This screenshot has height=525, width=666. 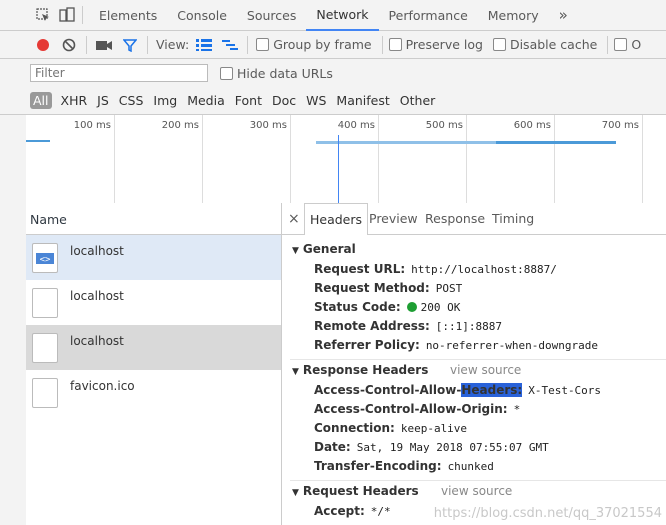 What do you see at coordinates (358, 159) in the screenshot?
I see `timeline-tick: 400 ms` at bounding box center [358, 159].